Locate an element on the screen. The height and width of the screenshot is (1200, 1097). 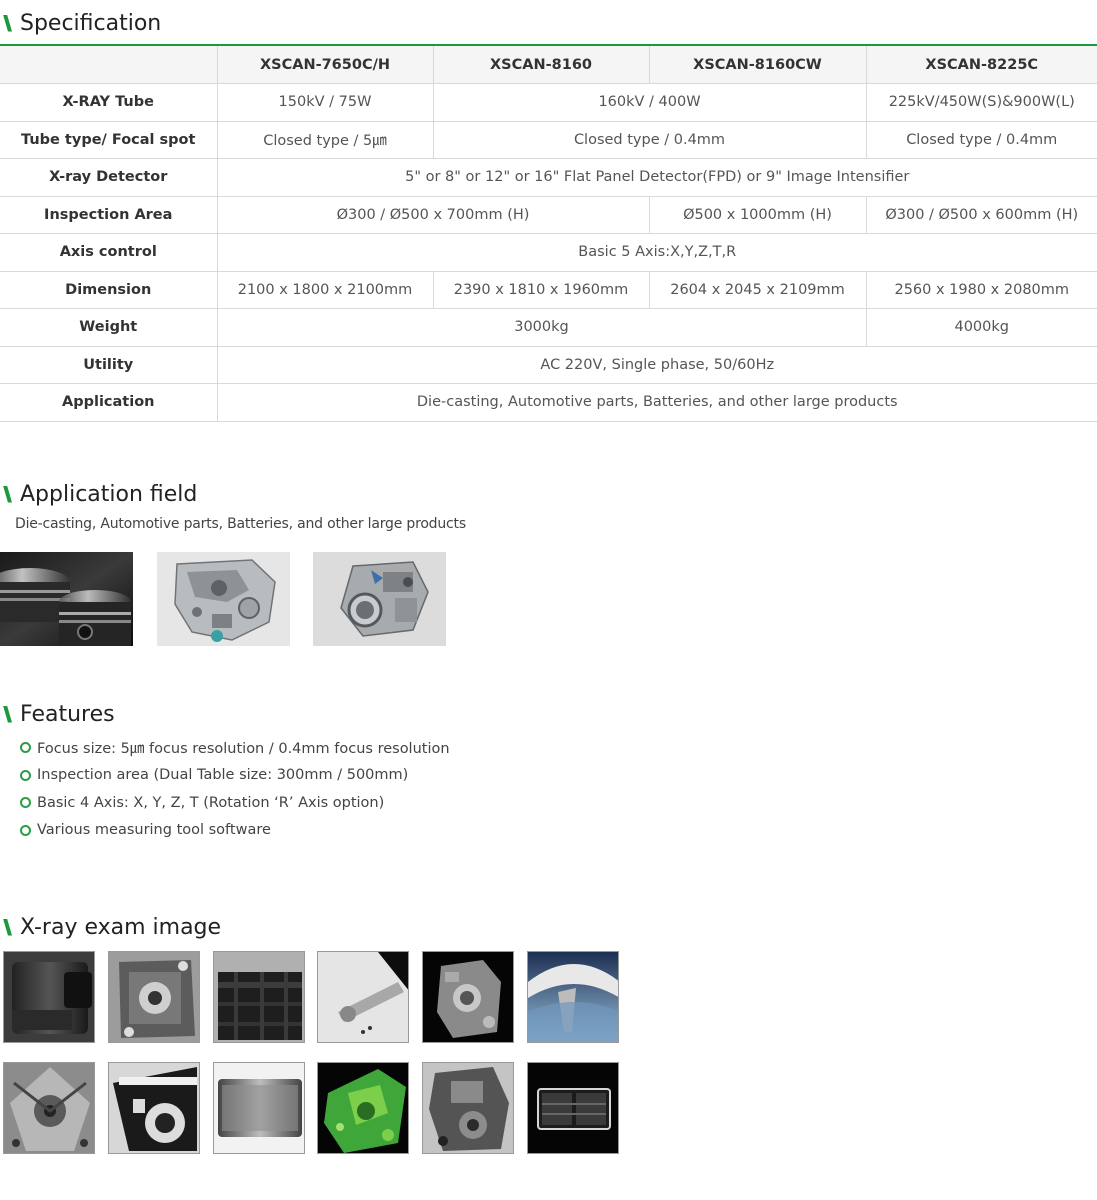
row-label: Weight is located at coordinates (108, 327).